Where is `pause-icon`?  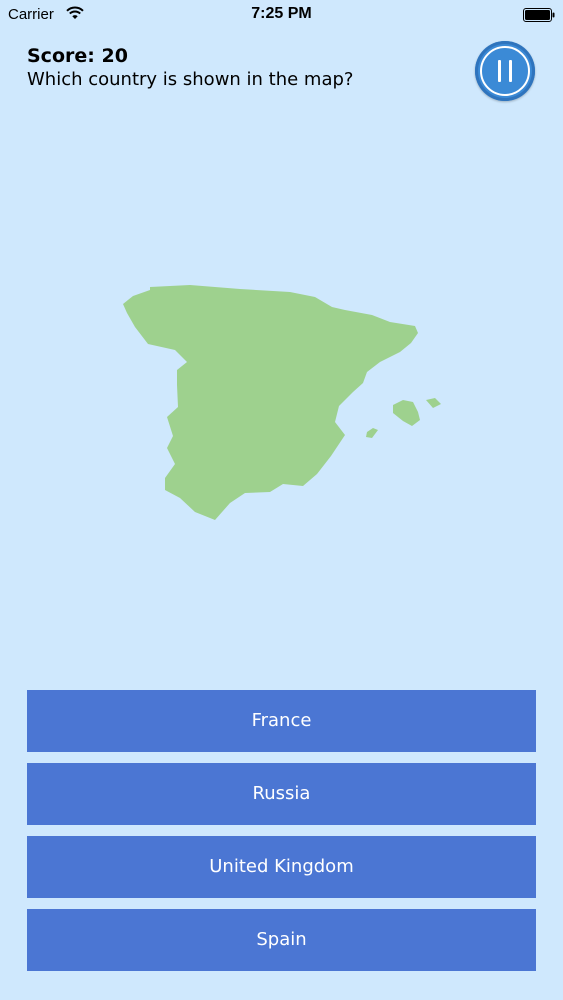
pause-icon is located at coordinates (505, 71).